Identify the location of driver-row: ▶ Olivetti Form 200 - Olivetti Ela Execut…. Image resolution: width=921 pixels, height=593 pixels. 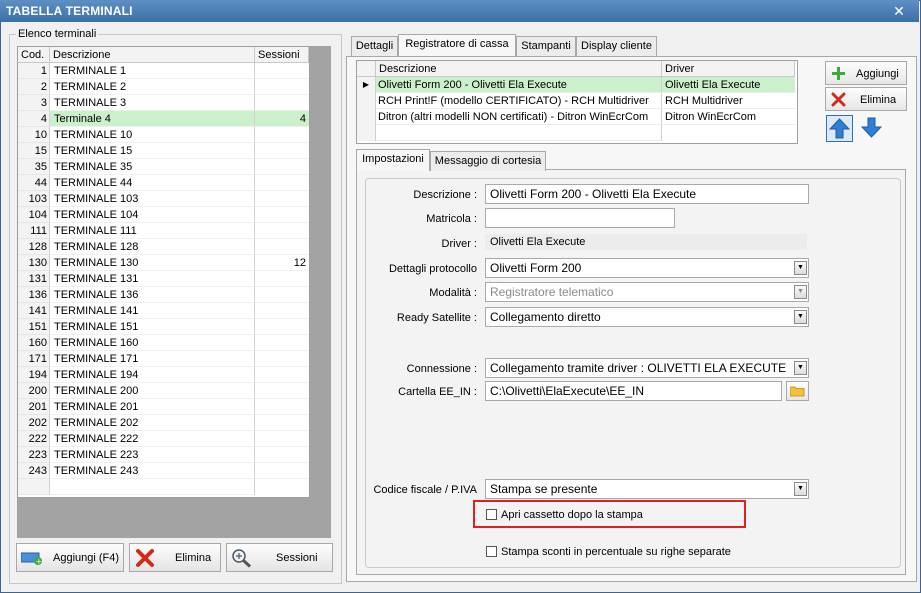
(576, 85).